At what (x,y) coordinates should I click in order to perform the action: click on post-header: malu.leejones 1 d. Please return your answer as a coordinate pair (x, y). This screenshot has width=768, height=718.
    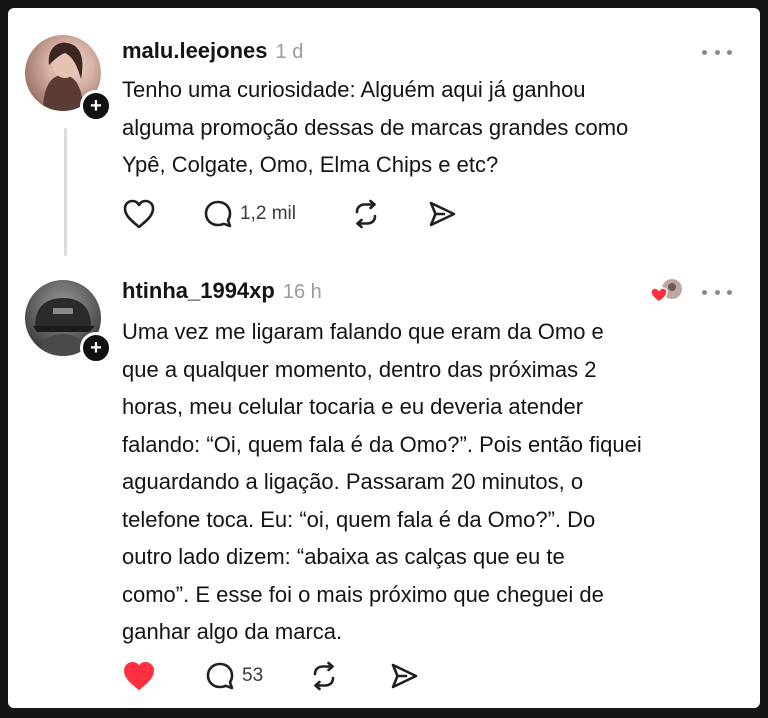
    Looking at the image, I should click on (212, 51).